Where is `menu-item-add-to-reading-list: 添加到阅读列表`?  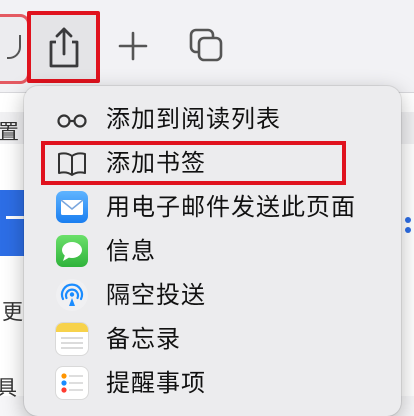
menu-item-add-to-reading-list: 添加到阅读列表 is located at coordinates (212, 119).